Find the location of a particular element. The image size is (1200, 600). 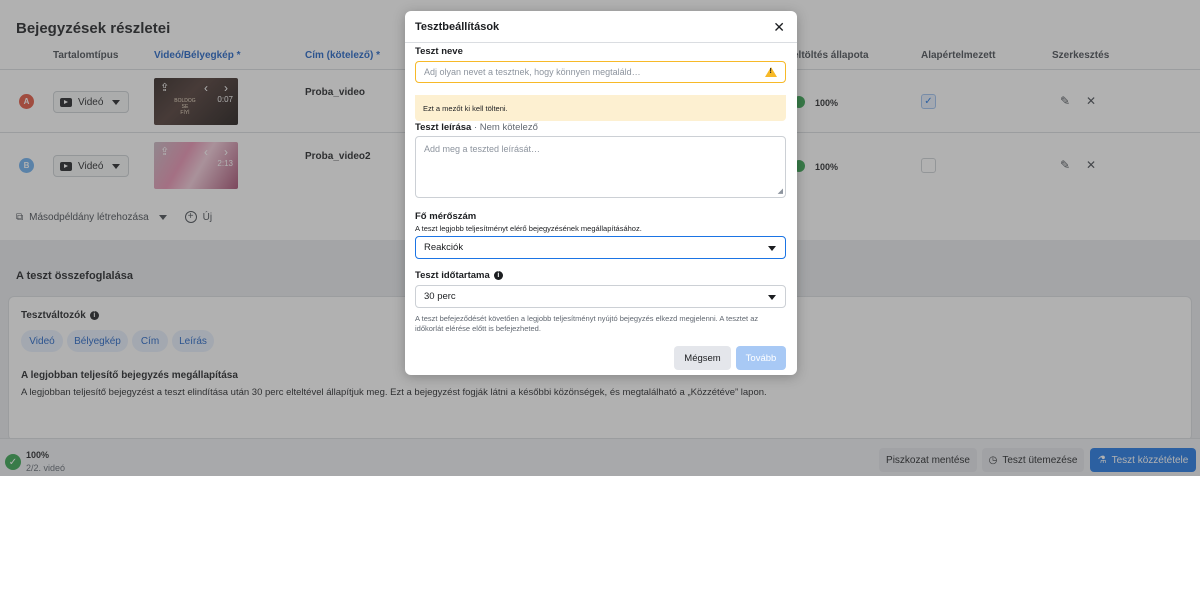

test-name-label: Teszt neve is located at coordinates (439, 51).